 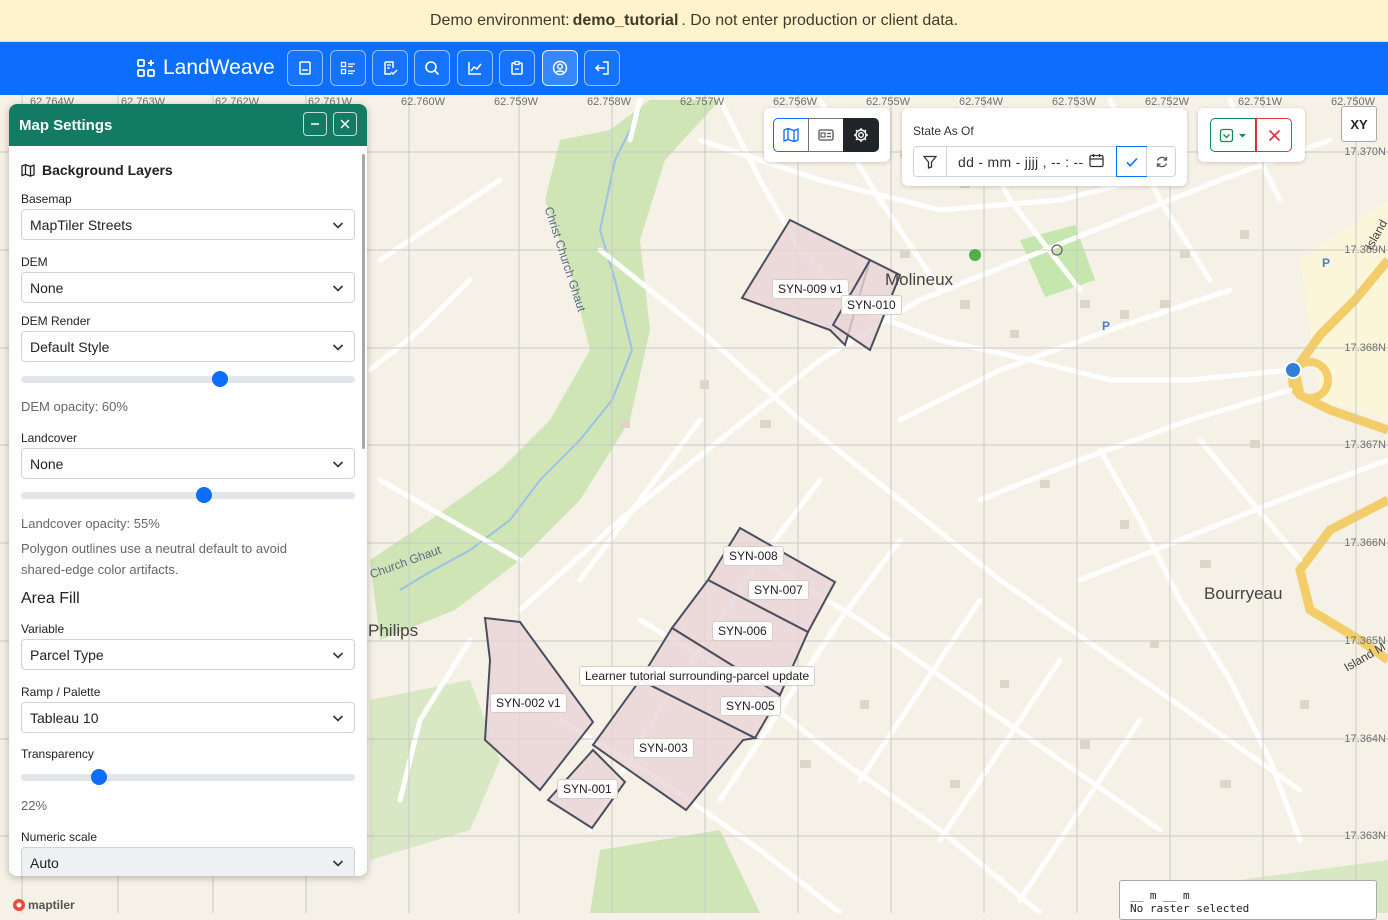 What do you see at coordinates (188, 494) in the screenshot?
I see `landcover-opacity-slider` at bounding box center [188, 494].